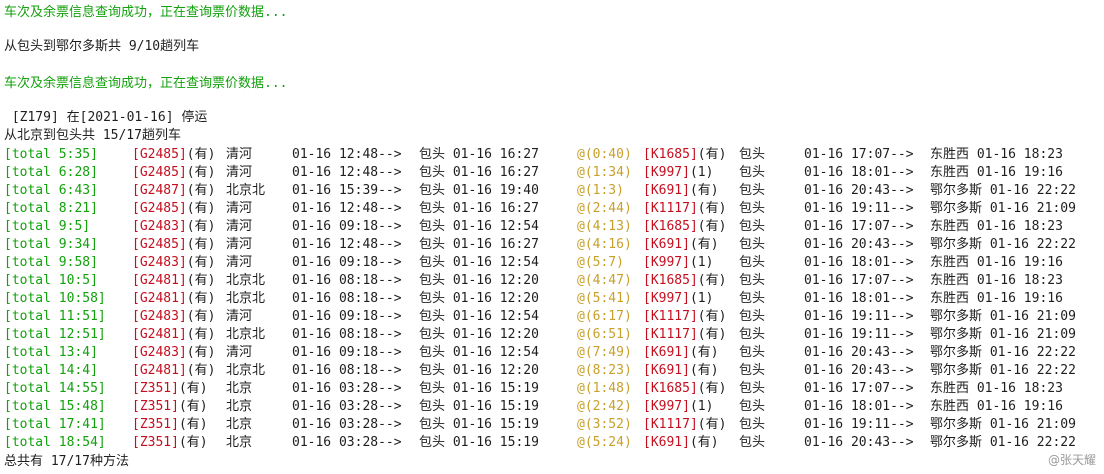  I want to click on train-cell: [K1117](有), so click(684, 209).